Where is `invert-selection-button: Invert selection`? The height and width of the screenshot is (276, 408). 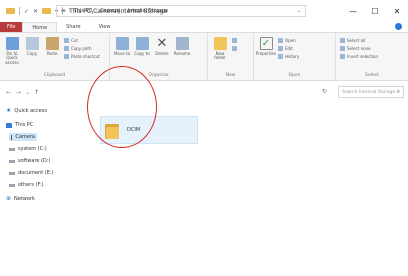
invert-selection-button: Invert selection is located at coordinates (359, 56).